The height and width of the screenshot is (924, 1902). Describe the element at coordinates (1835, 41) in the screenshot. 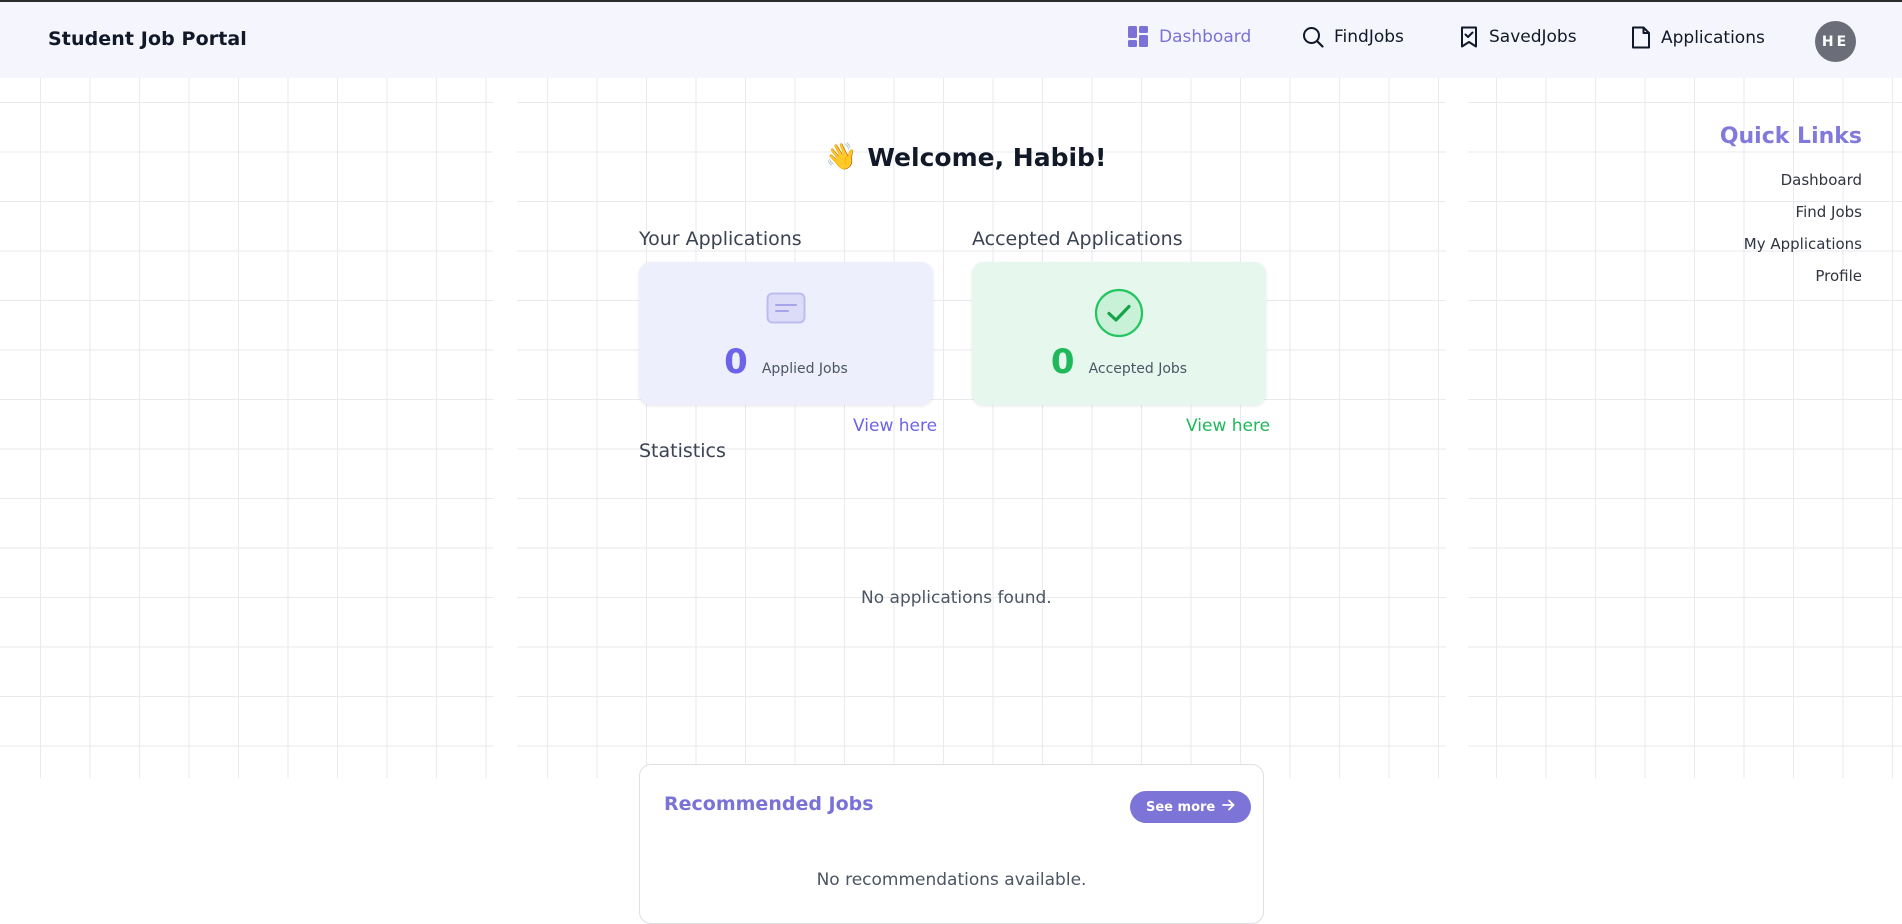

I see `avatar: HE` at that location.